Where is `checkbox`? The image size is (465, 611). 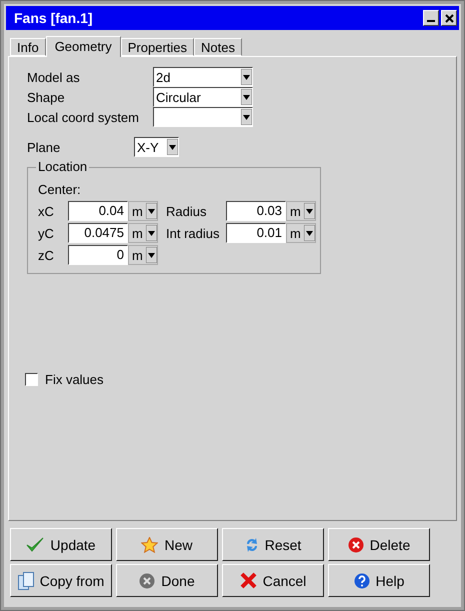
checkbox is located at coordinates (31, 379).